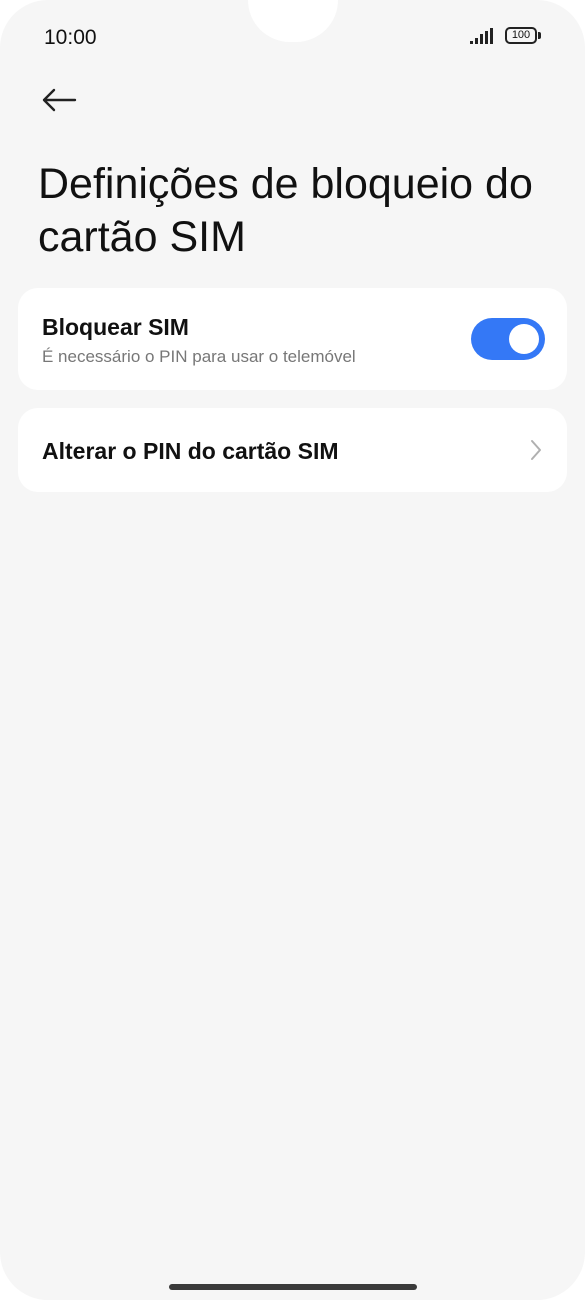  What do you see at coordinates (524, 339) in the screenshot?
I see `toggle-knob` at bounding box center [524, 339].